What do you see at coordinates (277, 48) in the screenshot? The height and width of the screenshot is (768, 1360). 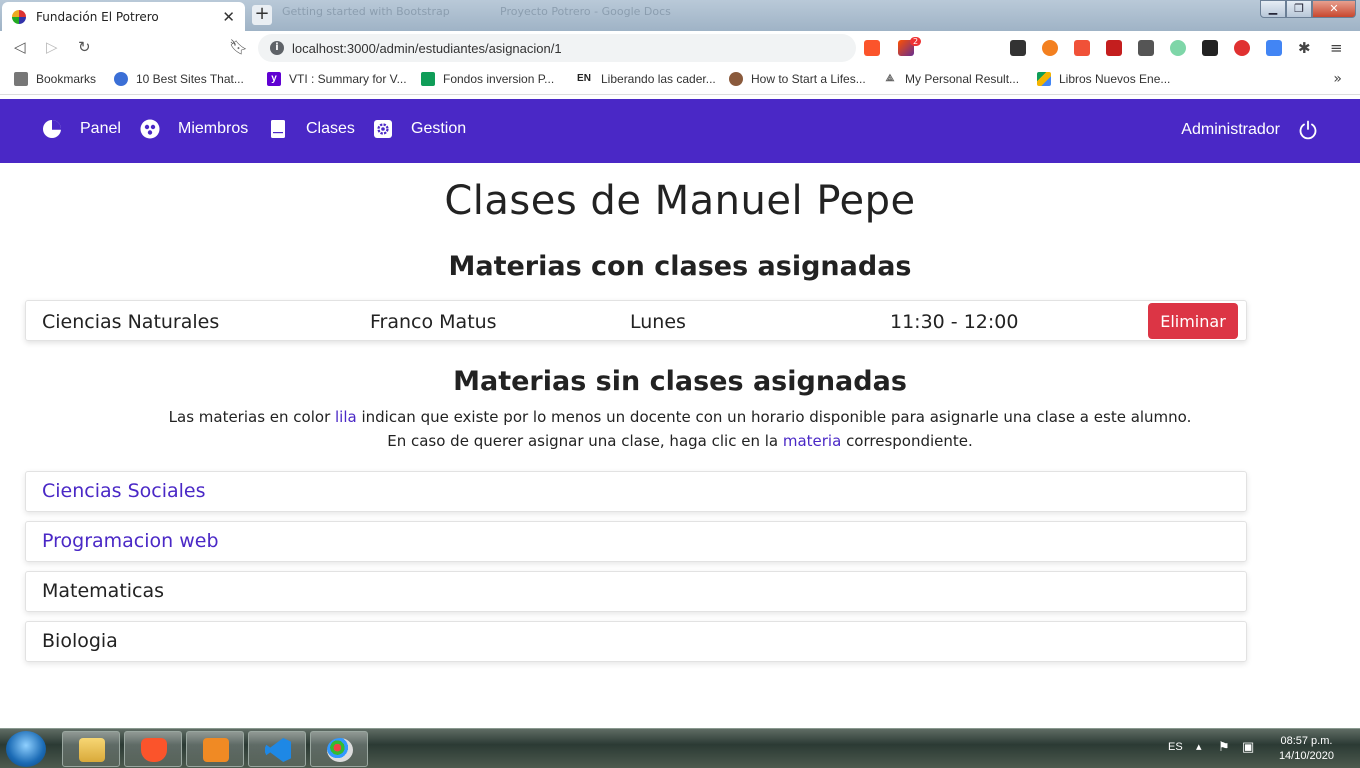 I see `site-info-icon: i` at bounding box center [277, 48].